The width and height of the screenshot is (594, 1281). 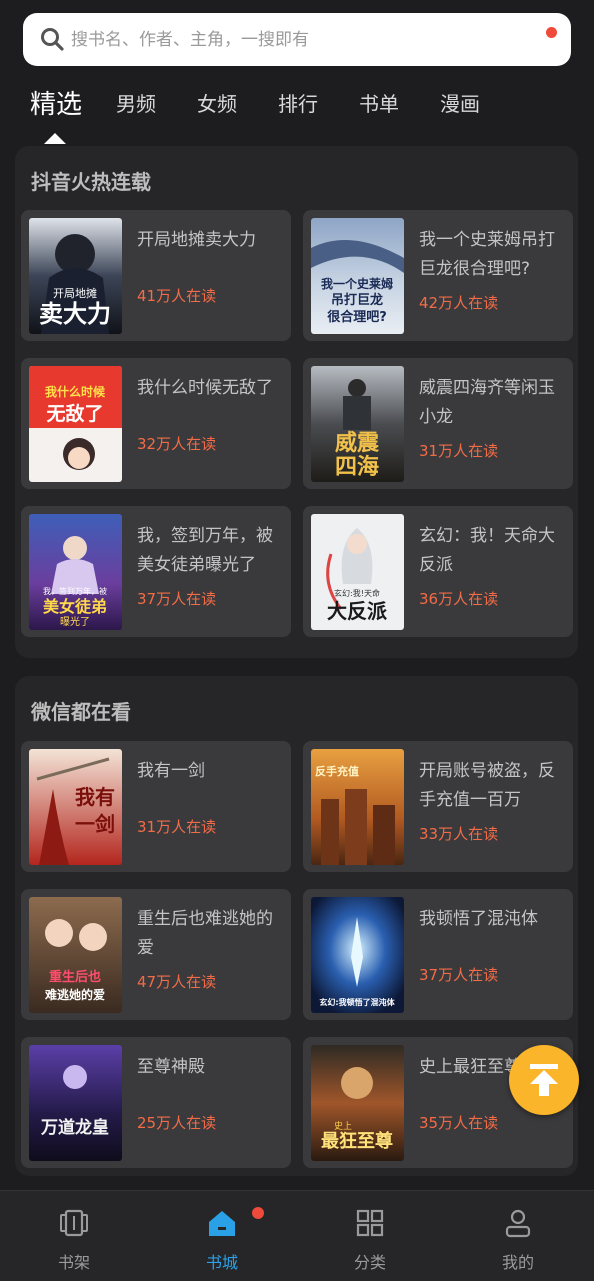 I want to click on svg-text: 美女徒弟, so click(x=75, y=606).